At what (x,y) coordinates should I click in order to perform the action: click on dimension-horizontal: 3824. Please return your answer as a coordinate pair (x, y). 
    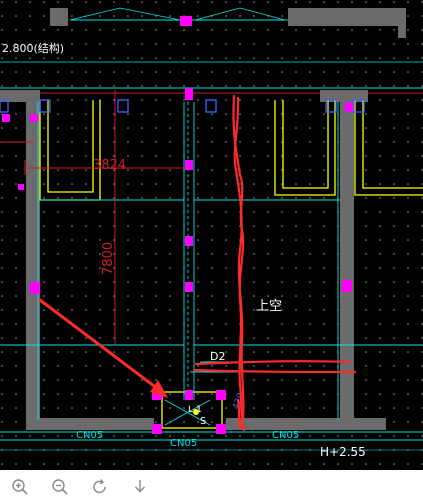
    Looking at the image, I should click on (109, 165).